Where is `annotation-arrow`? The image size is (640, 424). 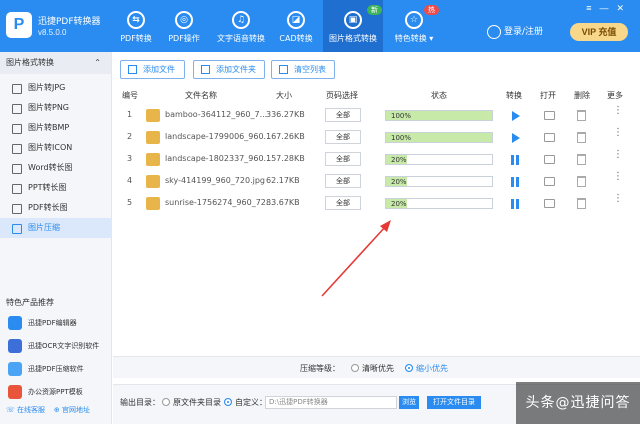 annotation-arrow is located at coordinates (356, 258).